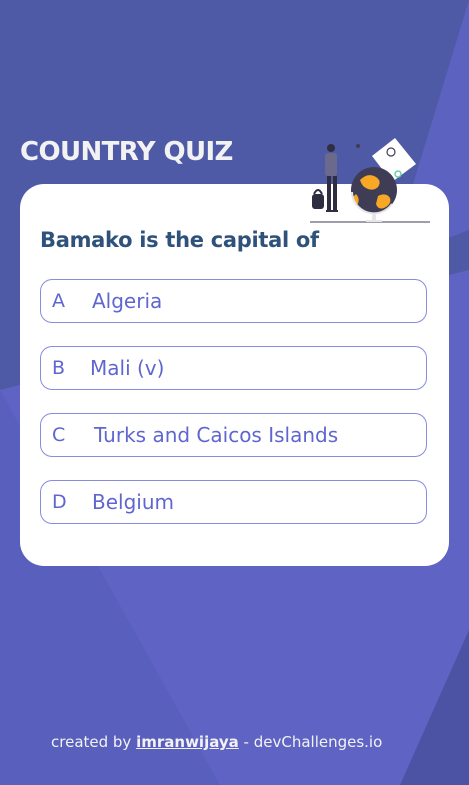 This screenshot has height=785, width=469. I want to click on option-letter: B, so click(59, 368).